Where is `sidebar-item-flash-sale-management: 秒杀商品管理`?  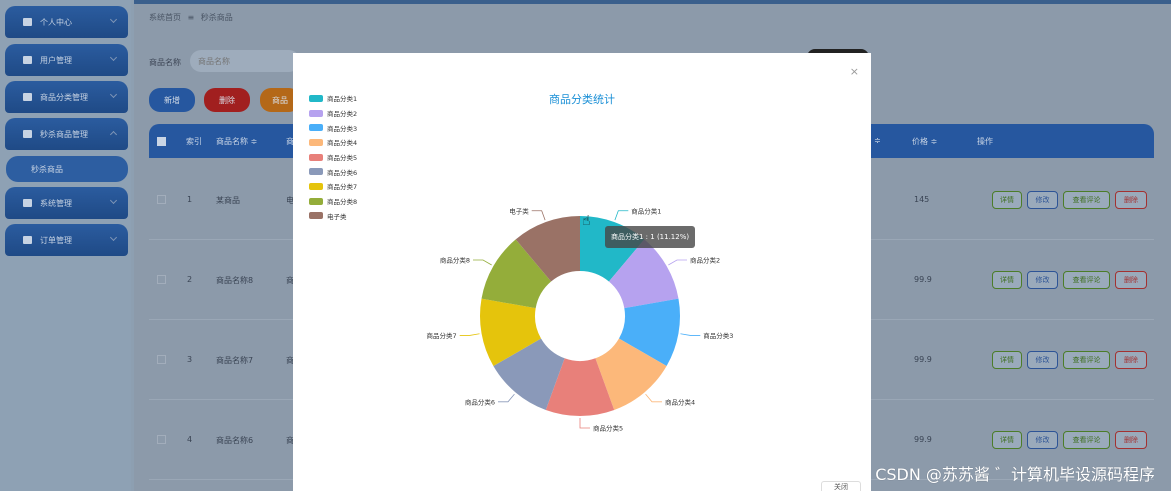
sidebar-item-flash-sale-management: 秒杀商品管理 is located at coordinates (66, 134).